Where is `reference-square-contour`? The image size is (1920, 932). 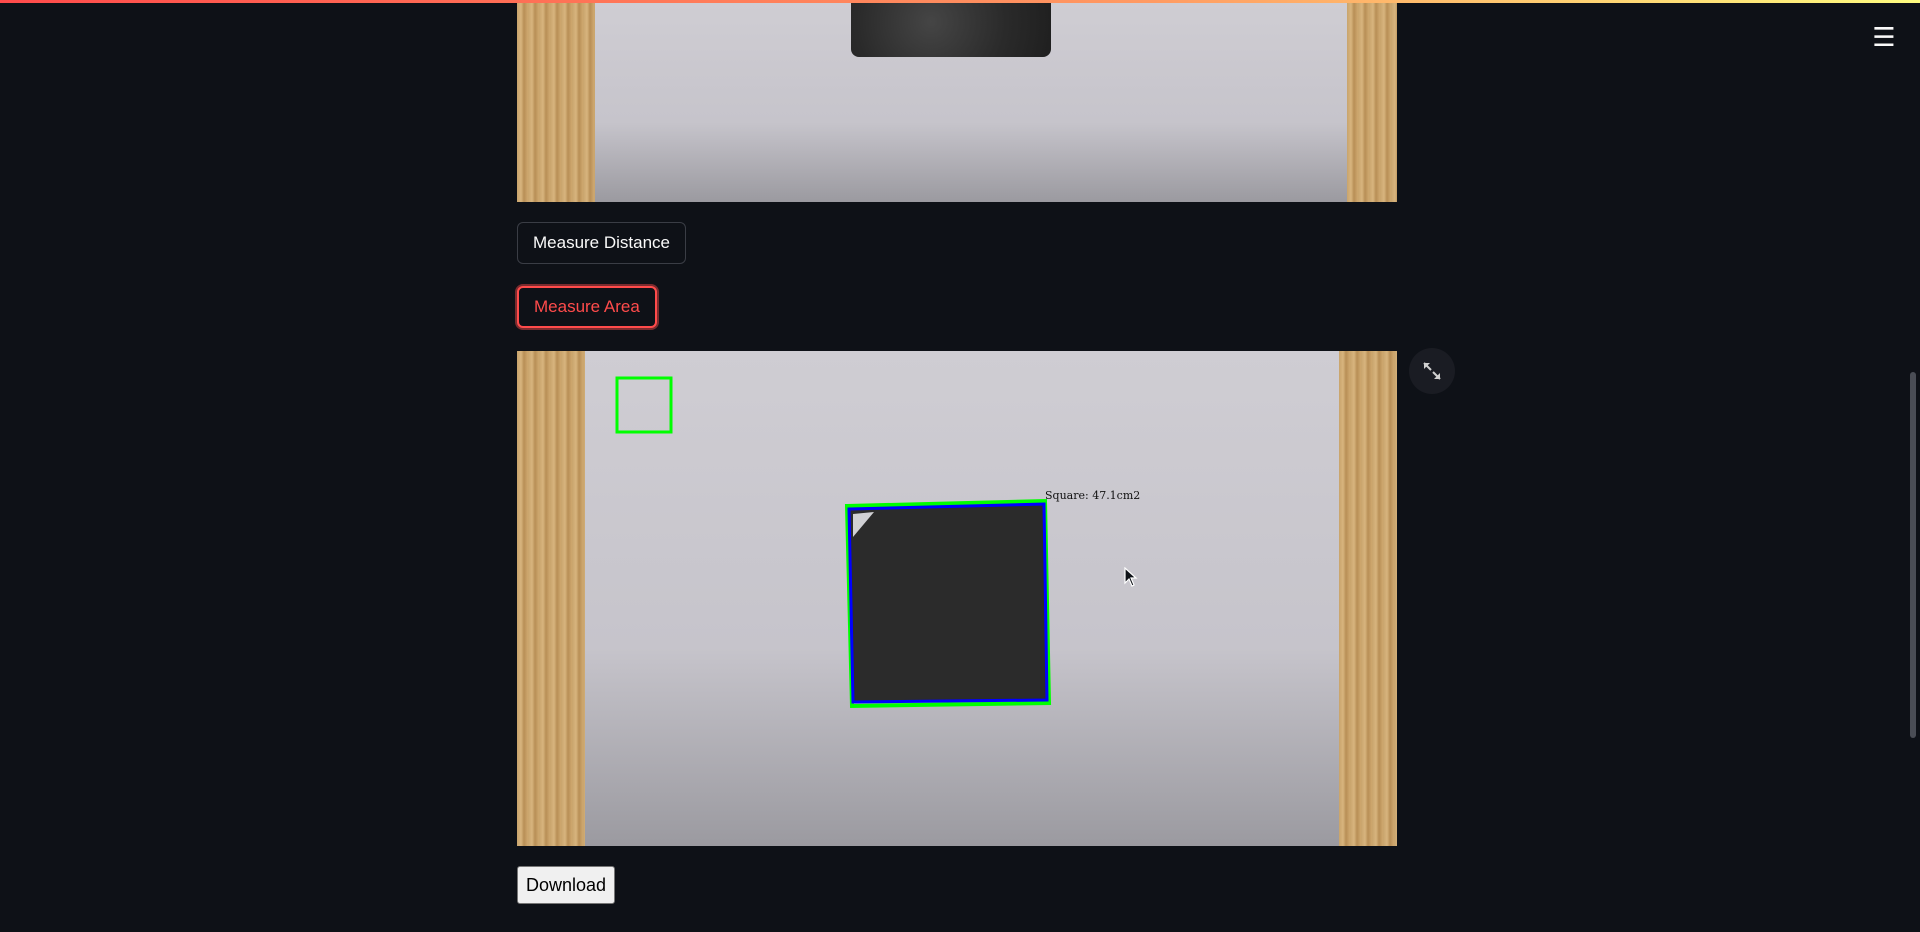 reference-square-contour is located at coordinates (644, 405).